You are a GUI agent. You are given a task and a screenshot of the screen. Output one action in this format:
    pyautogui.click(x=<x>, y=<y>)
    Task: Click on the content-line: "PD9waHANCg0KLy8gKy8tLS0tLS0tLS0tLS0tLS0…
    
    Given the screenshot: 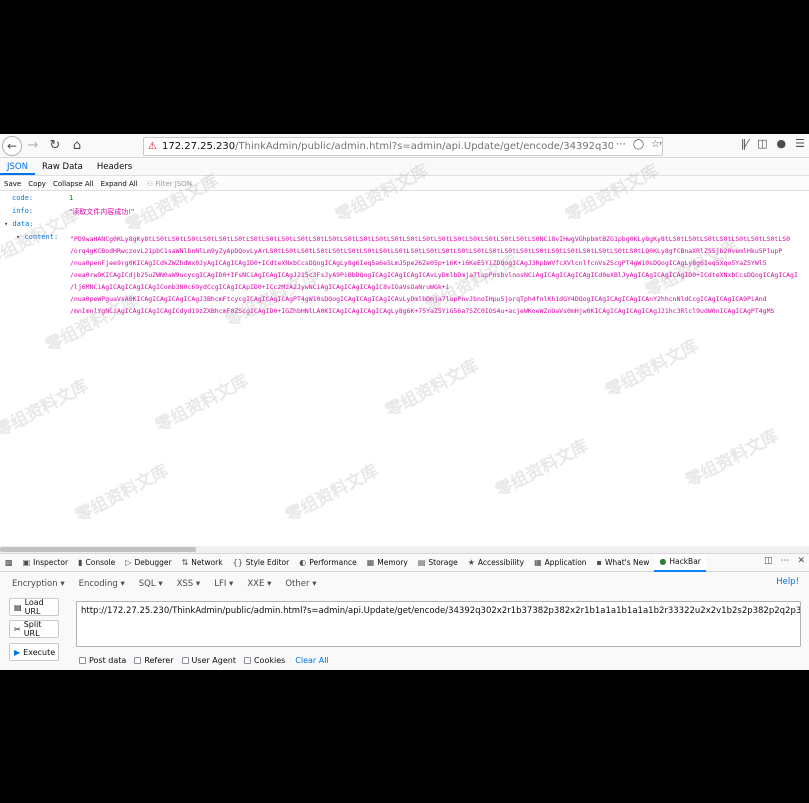 What is the action you would take?
    pyautogui.click(x=430, y=239)
    